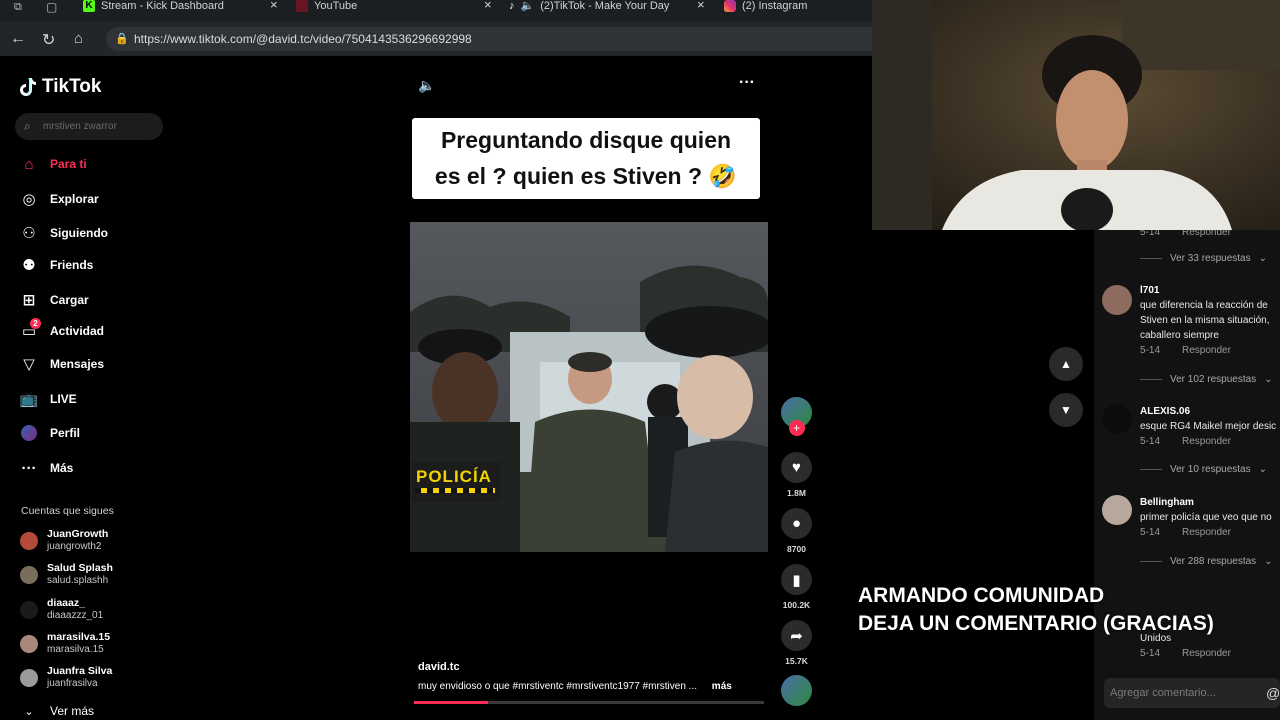  I want to click on workspaces-icon: ⧉, so click(18, 7).